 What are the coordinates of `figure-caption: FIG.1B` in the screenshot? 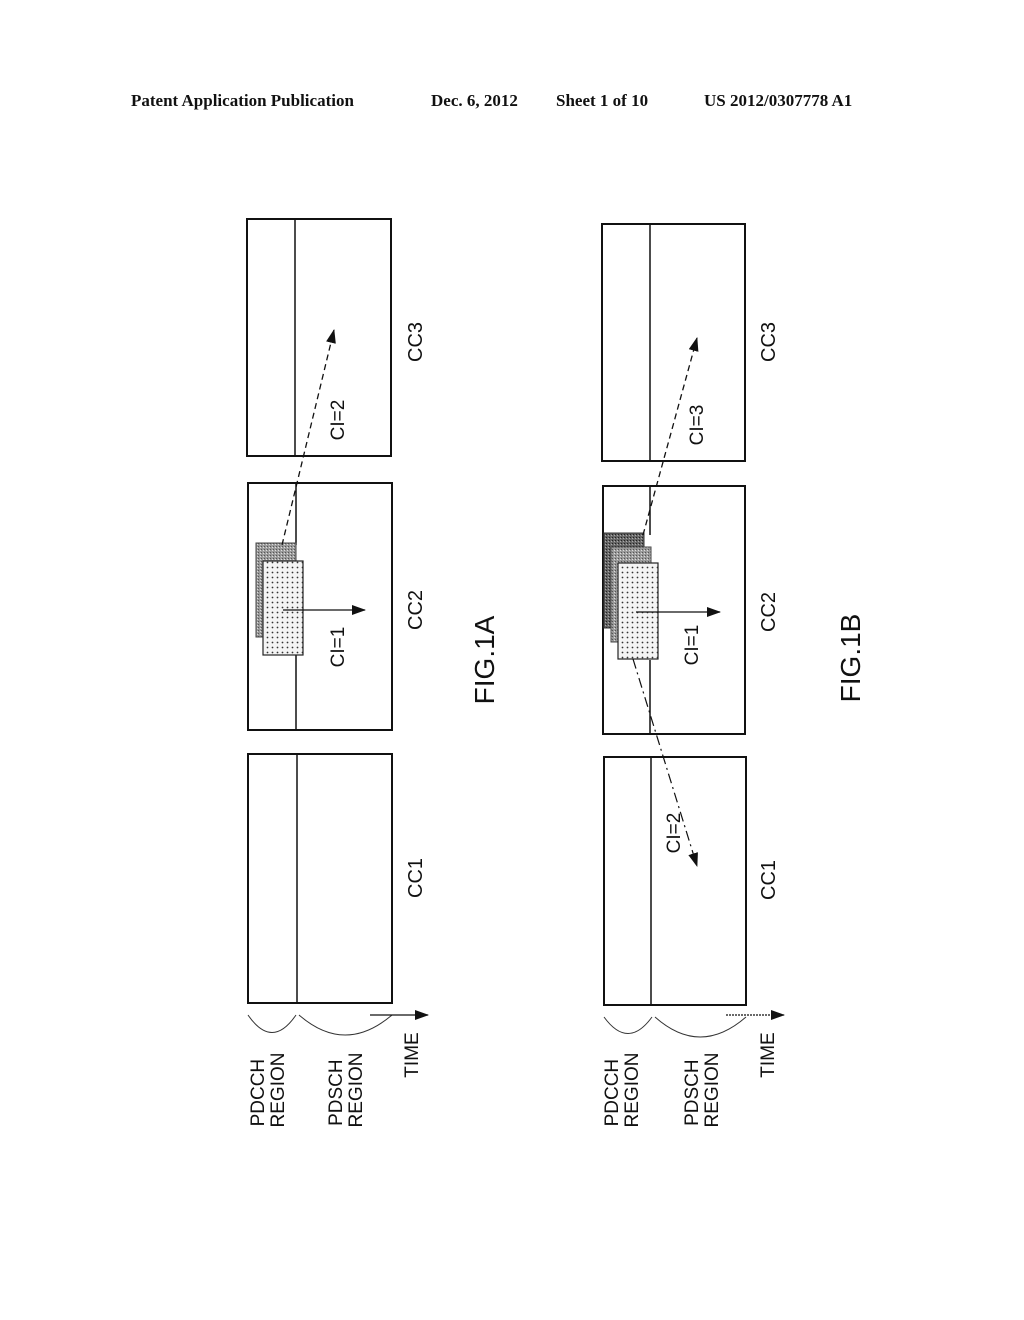 It's located at (850, 658).